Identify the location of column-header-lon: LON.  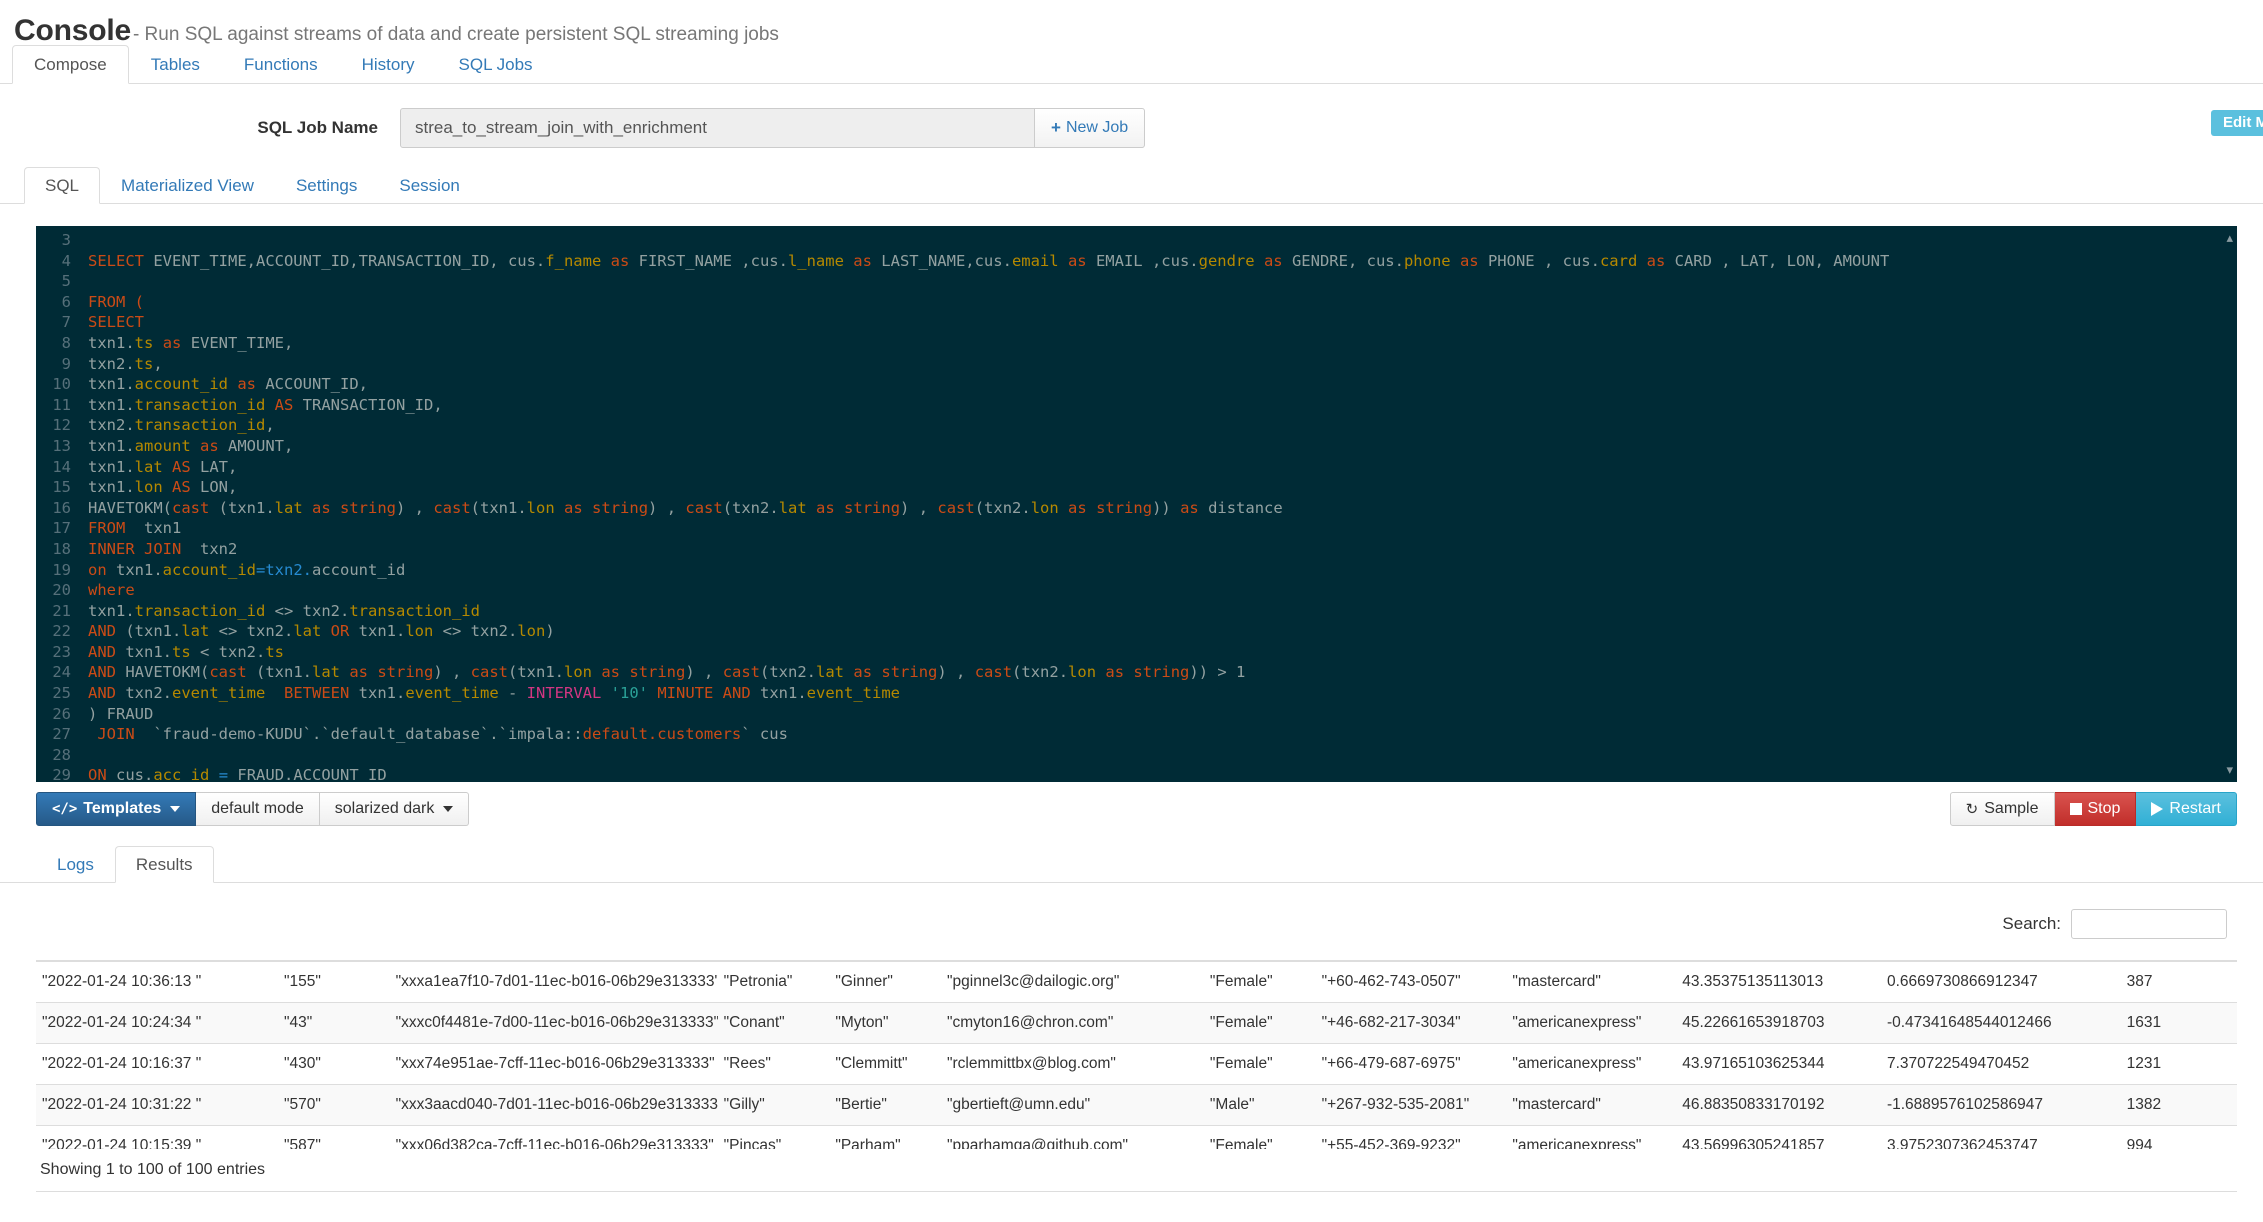
(2000, 954).